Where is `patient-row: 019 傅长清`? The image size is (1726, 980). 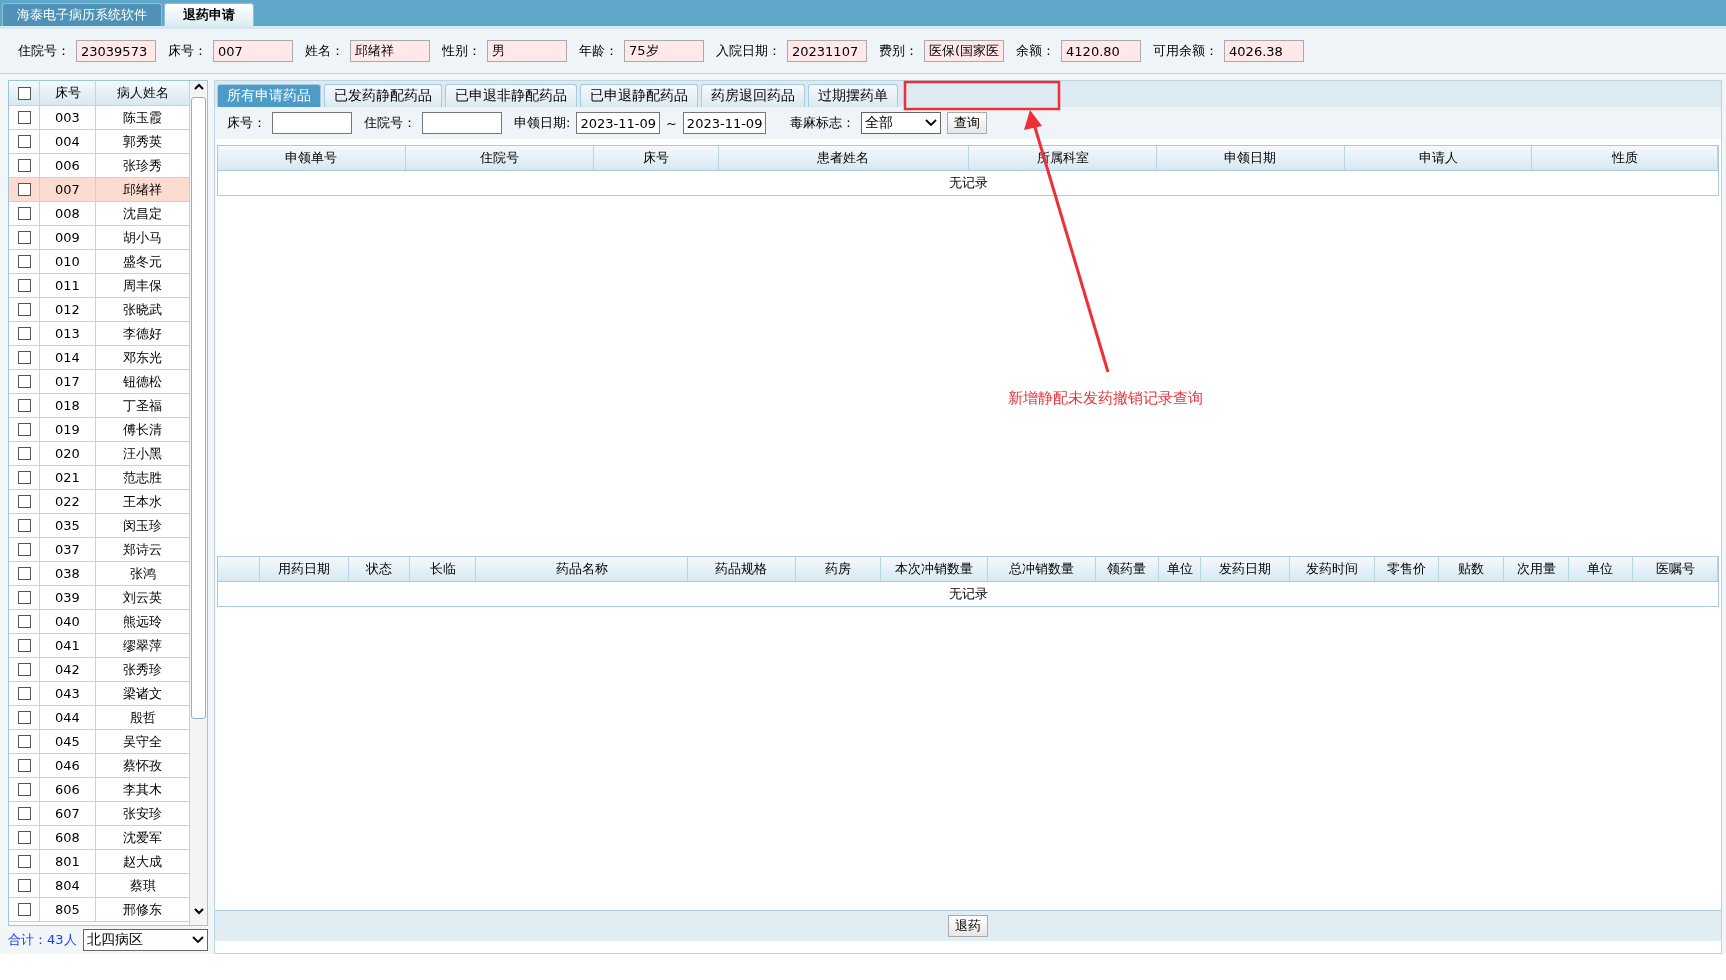
patient-row: 019 傅长清 is located at coordinates (99, 430).